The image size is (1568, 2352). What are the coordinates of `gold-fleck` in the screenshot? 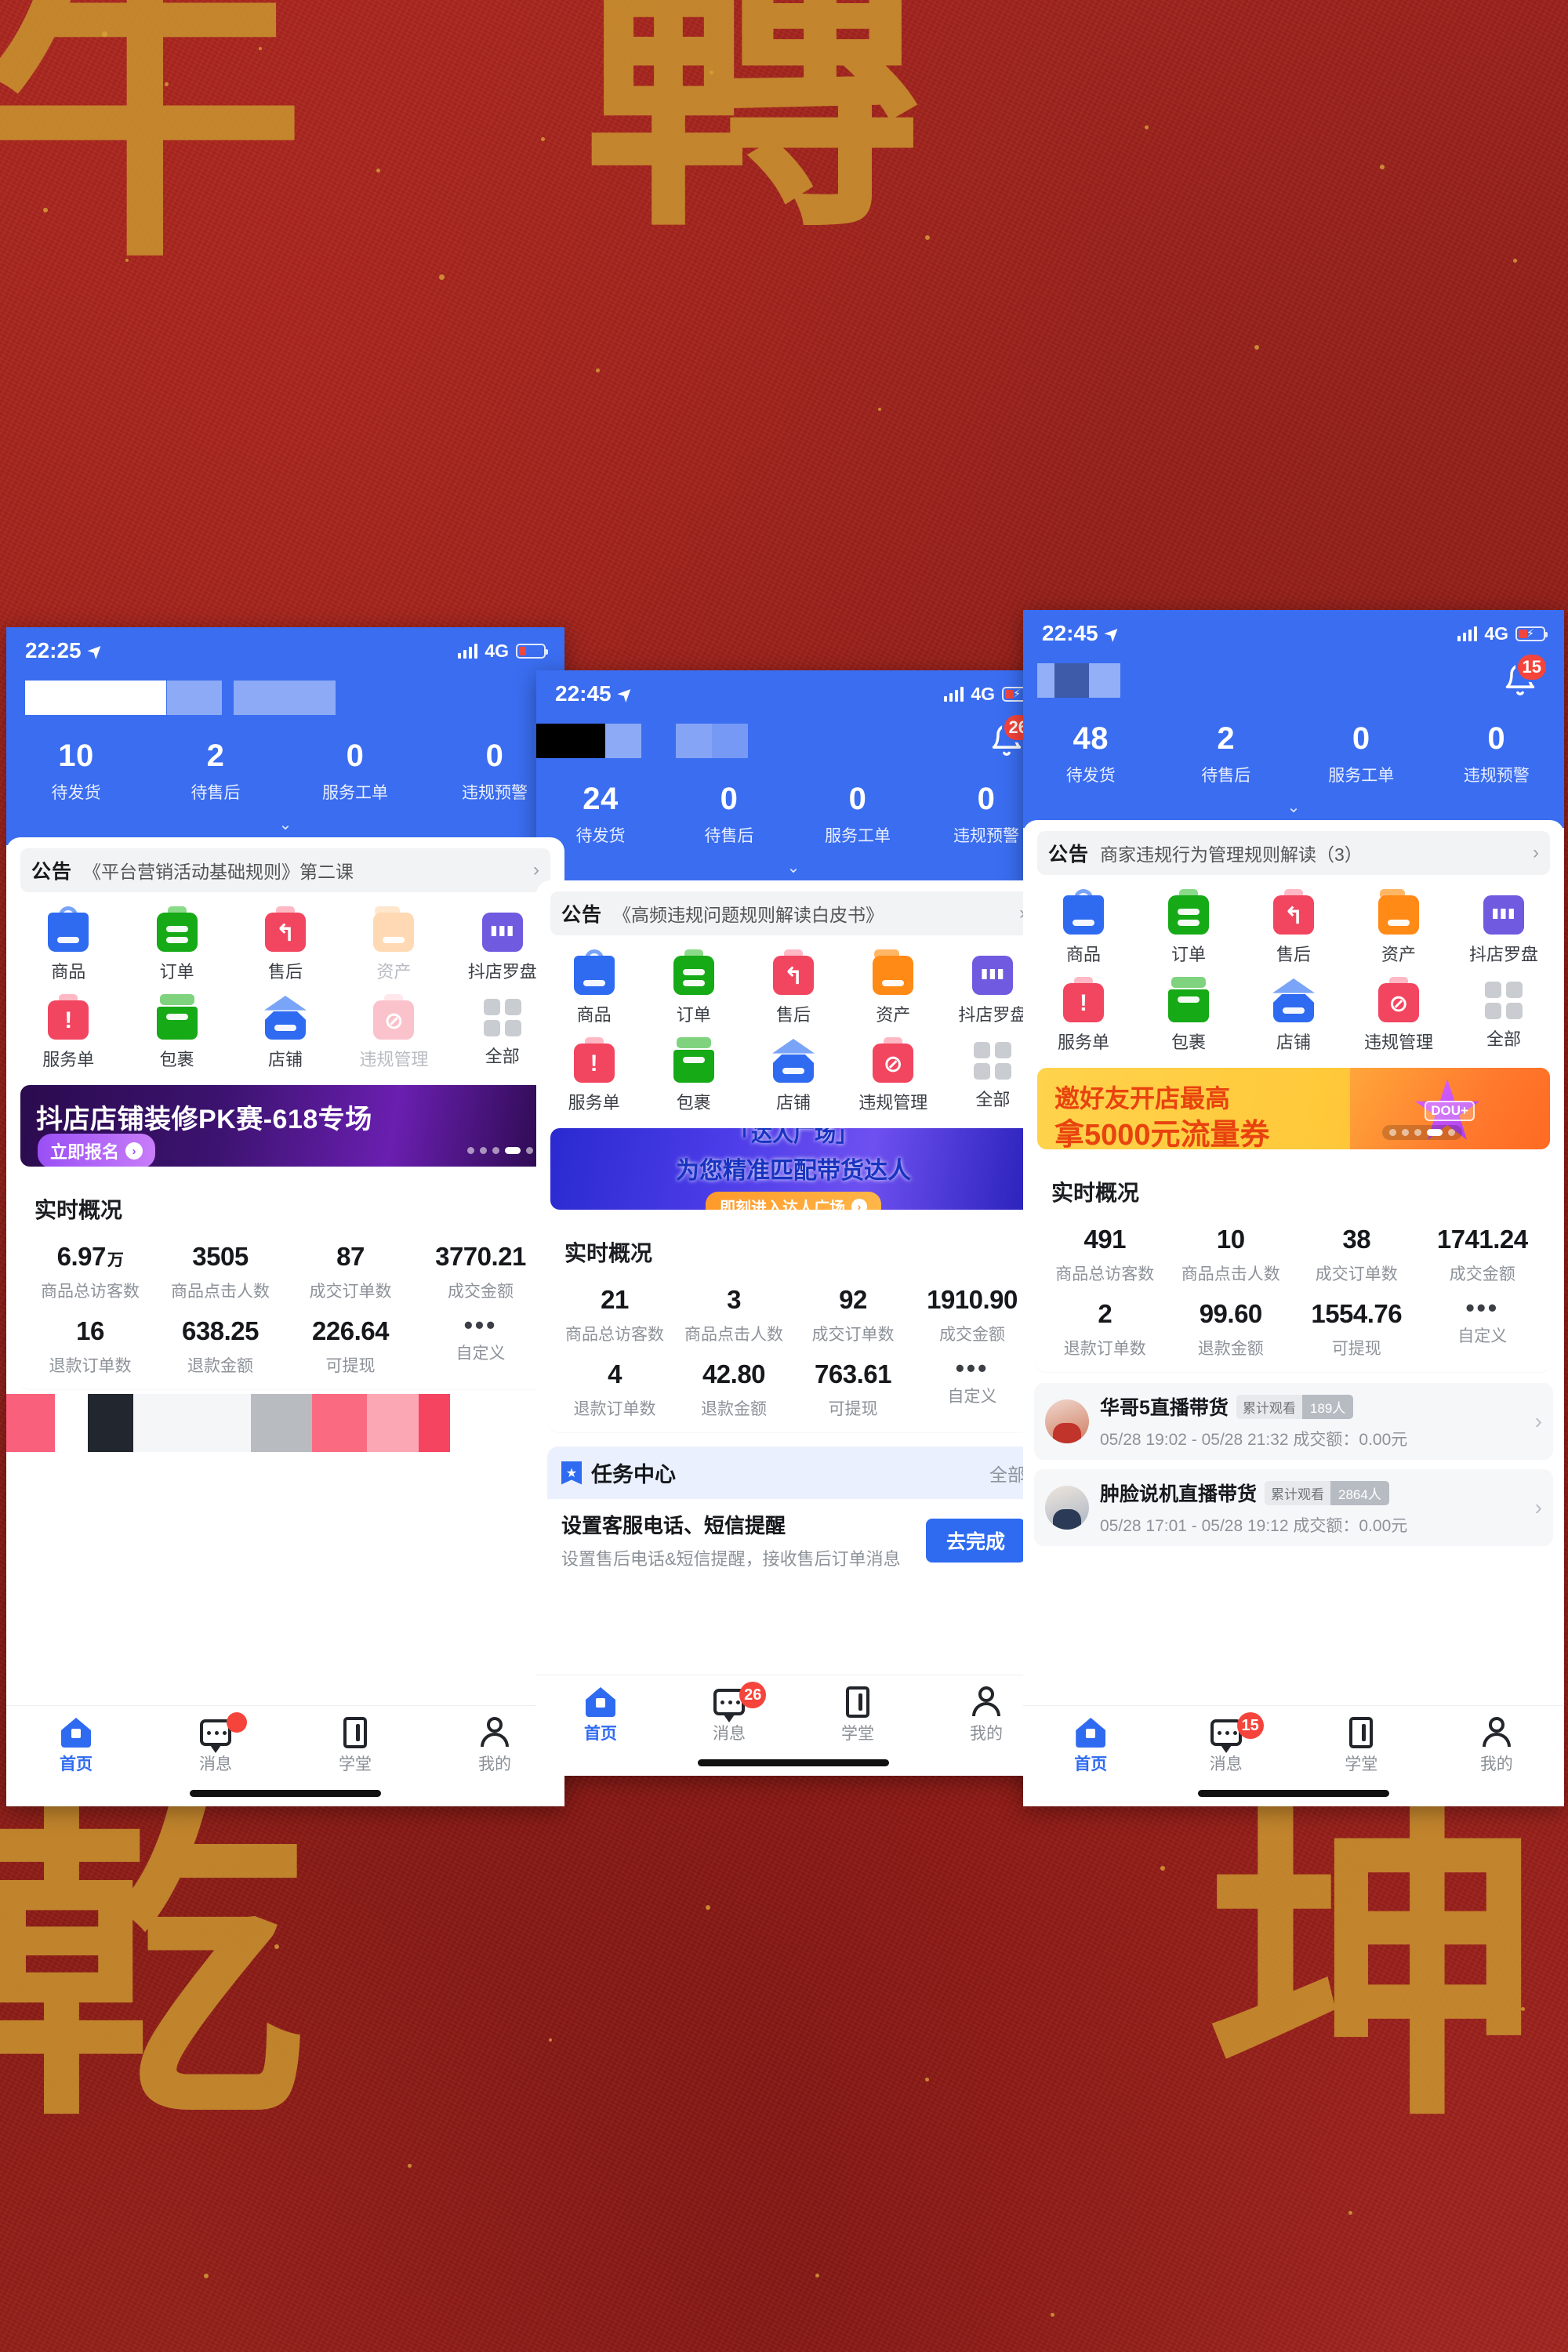 It's located at (598, 370).